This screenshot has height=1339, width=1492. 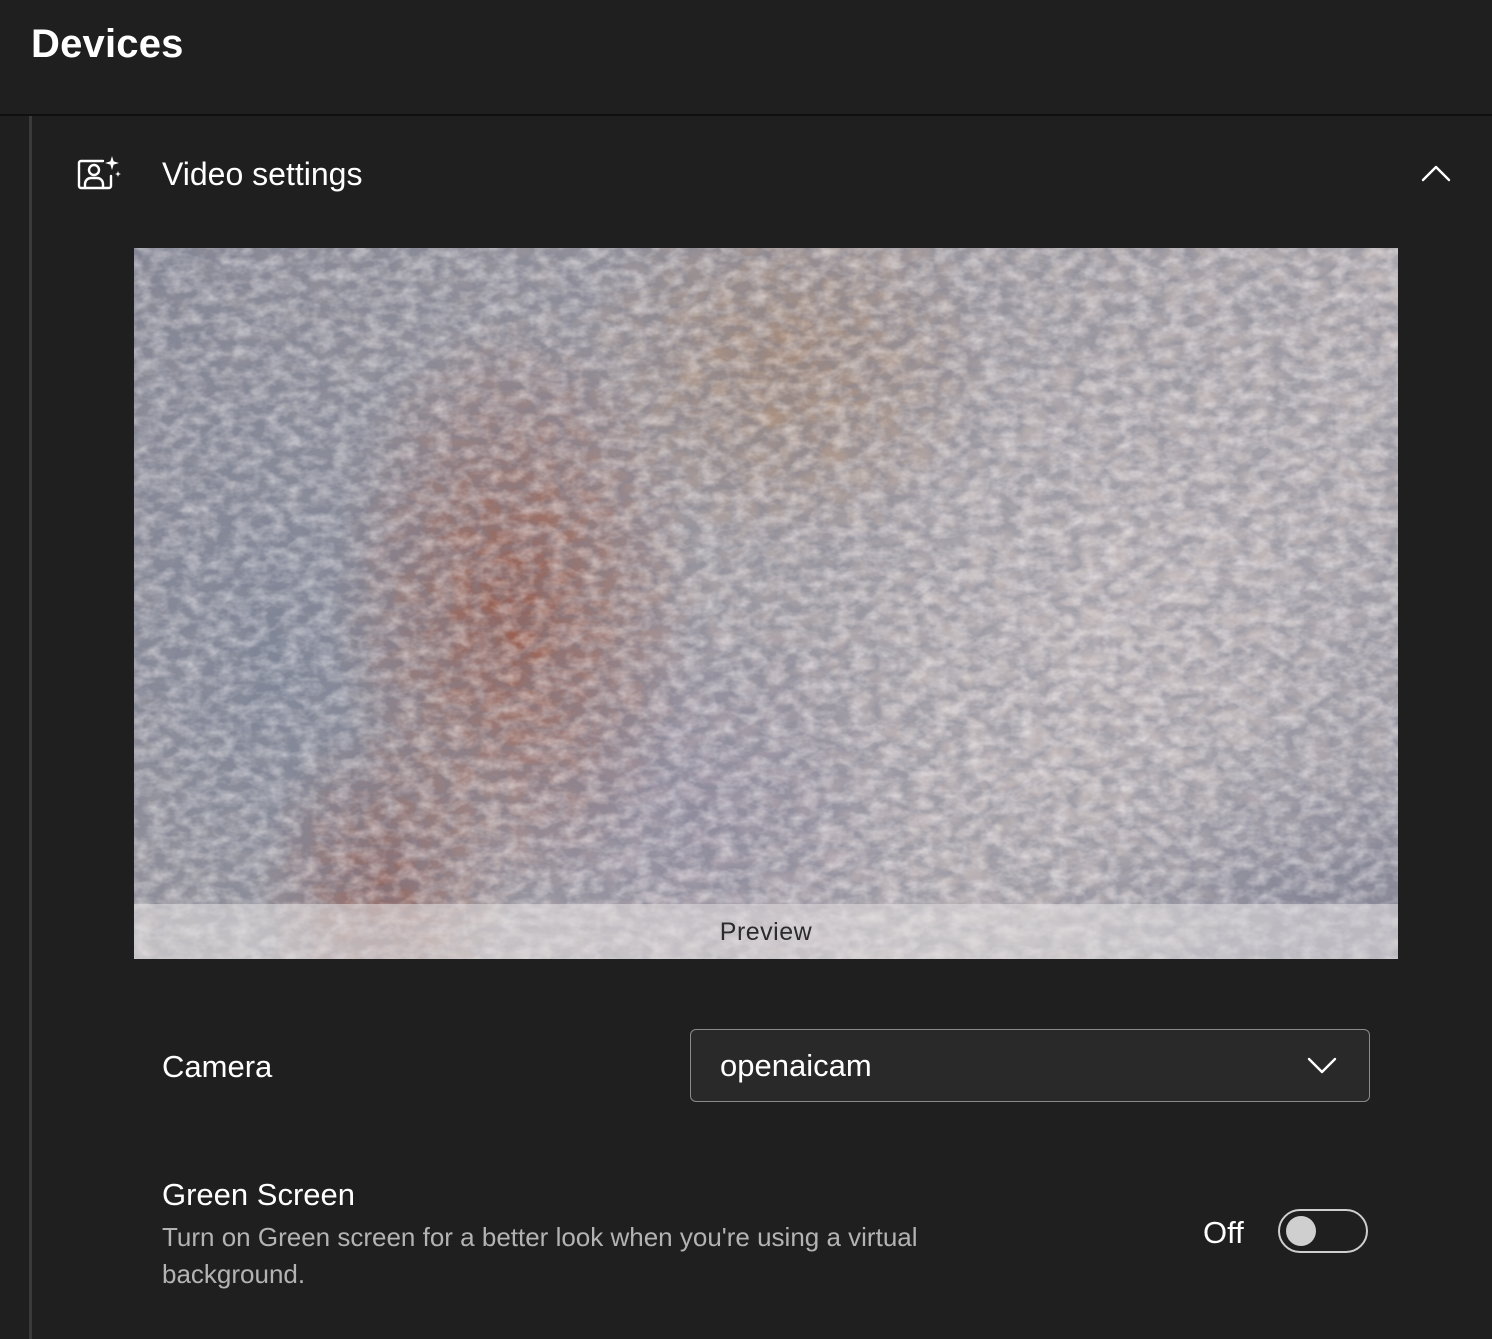 What do you see at coordinates (107, 44) in the screenshot?
I see `page-title: Devices` at bounding box center [107, 44].